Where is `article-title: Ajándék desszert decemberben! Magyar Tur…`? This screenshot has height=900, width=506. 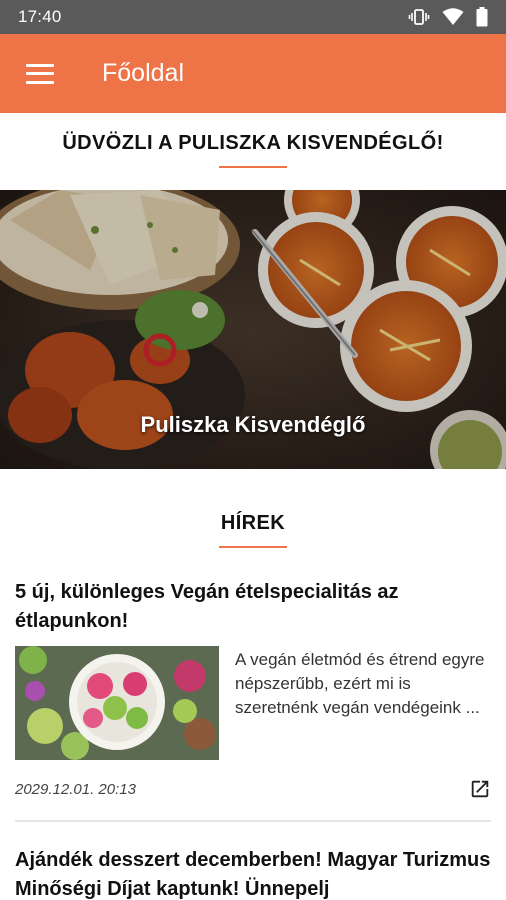
article-title: Ajándék desszert decemberben! Magyar Tur… is located at coordinates (253, 873).